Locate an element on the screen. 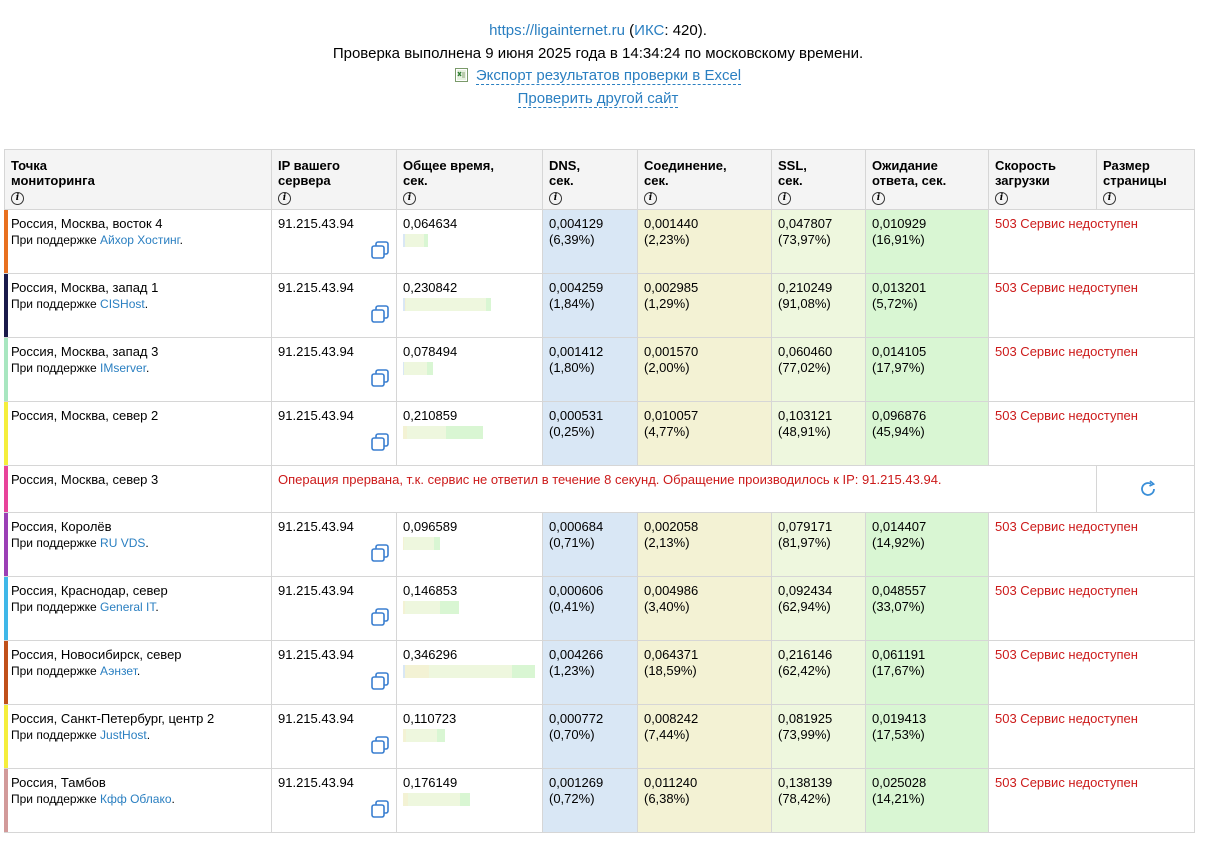 This screenshot has width=1230, height=844. dns-cell-percent: (6,39%) is located at coordinates (572, 239).